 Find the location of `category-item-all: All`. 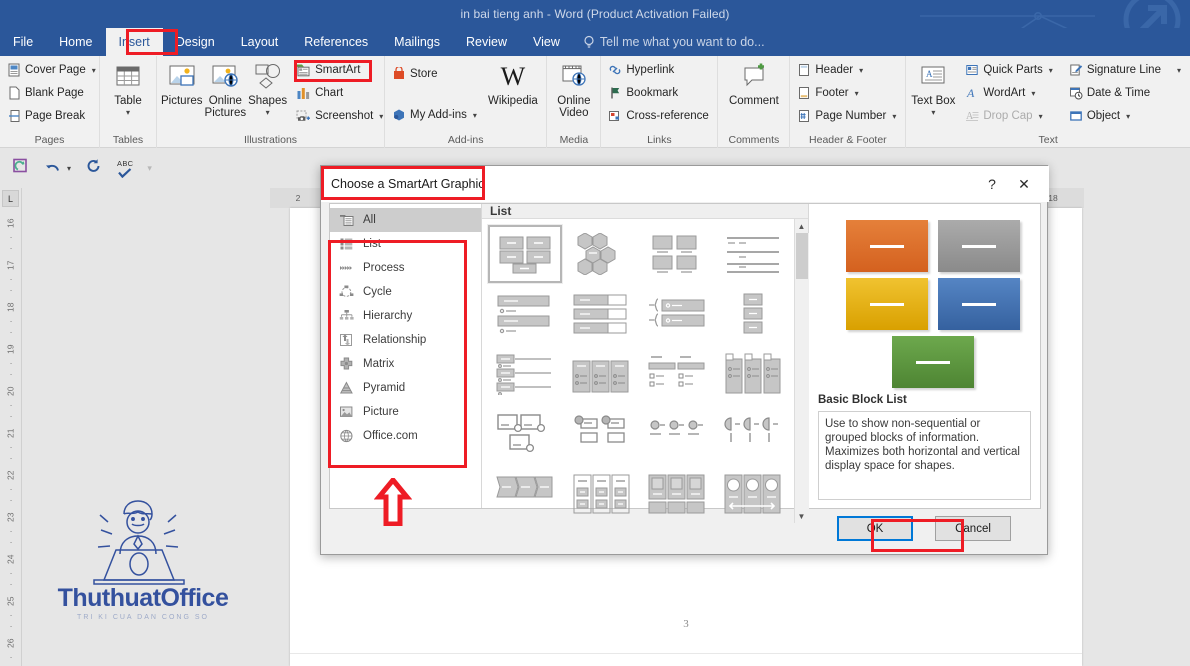

category-item-all: All is located at coordinates (405, 220).